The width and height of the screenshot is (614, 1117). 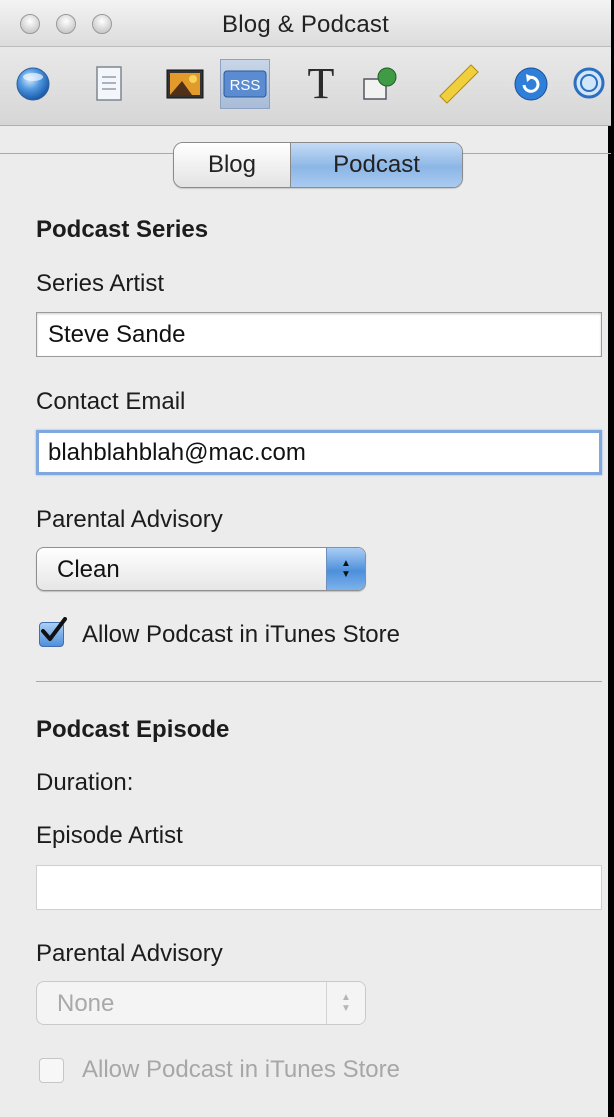 I want to click on rss-inspector-button: RSS, so click(x=245, y=84).